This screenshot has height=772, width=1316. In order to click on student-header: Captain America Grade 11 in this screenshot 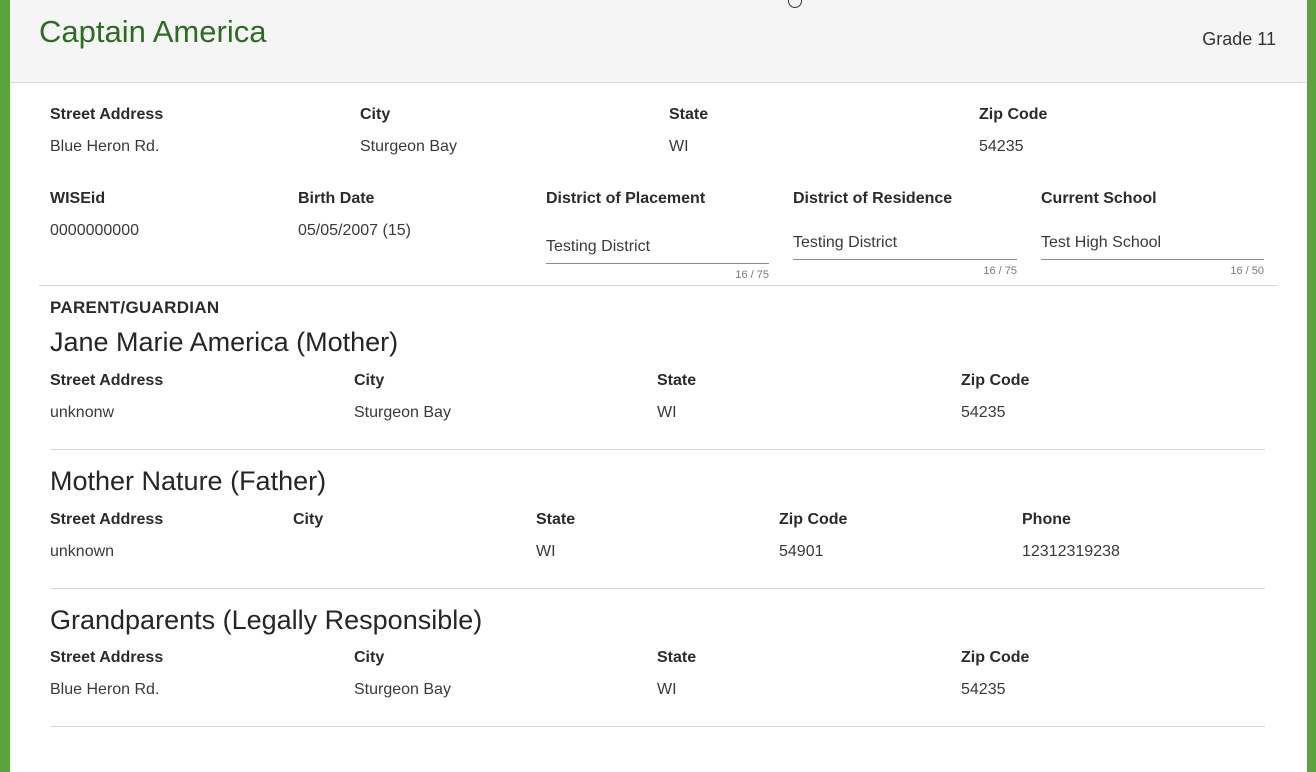, I will do `click(658, 41)`.